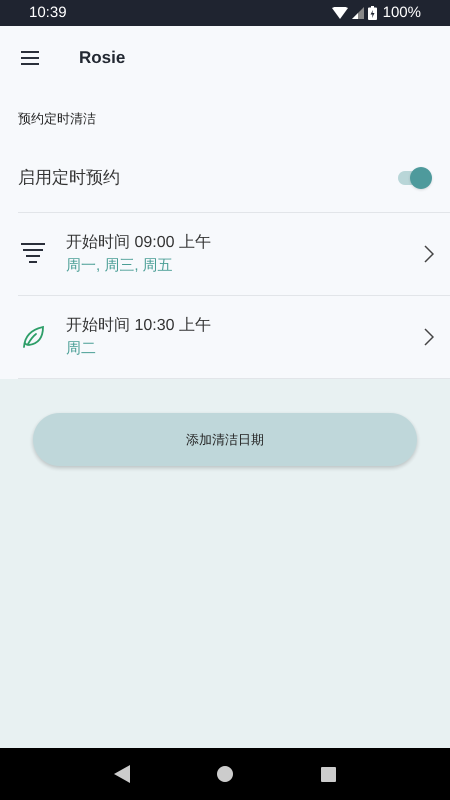 This screenshot has width=450, height=800. Describe the element at coordinates (57, 119) in the screenshot. I see `section-title: 预约定时清洁` at that location.